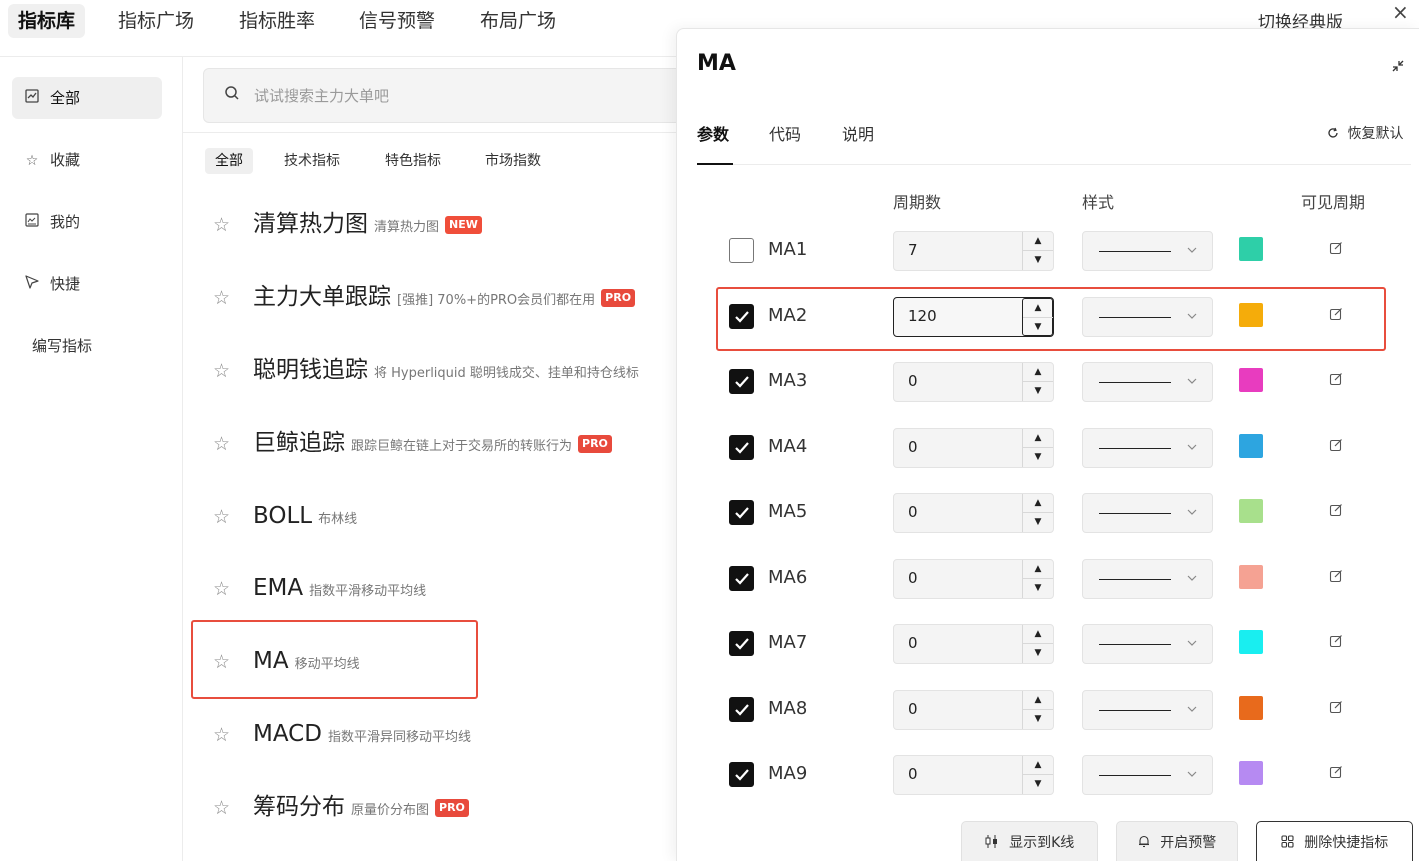 This screenshot has width=1419, height=861. I want to click on tab-indicator-library: 指标库, so click(47, 21).